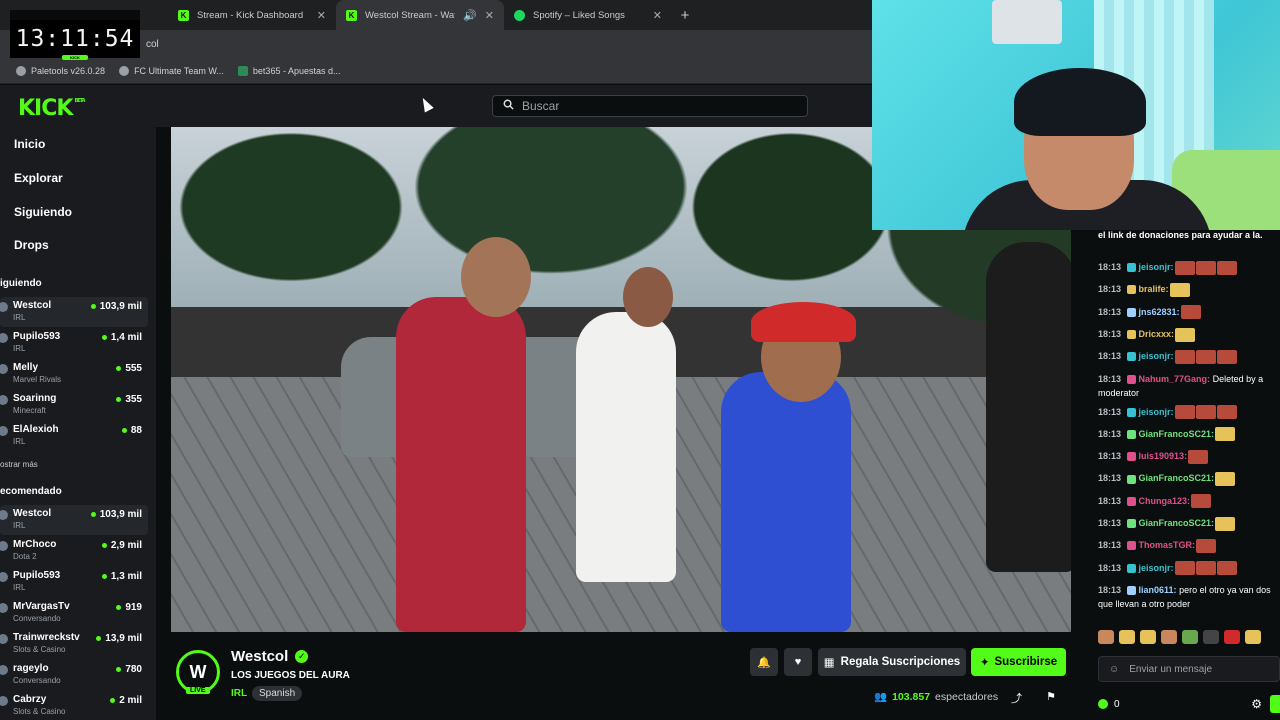 This screenshot has height=720, width=1280. Describe the element at coordinates (1189, 669) in the screenshot. I see `chat-message-input: ☺ Enviar un mensaje` at that location.